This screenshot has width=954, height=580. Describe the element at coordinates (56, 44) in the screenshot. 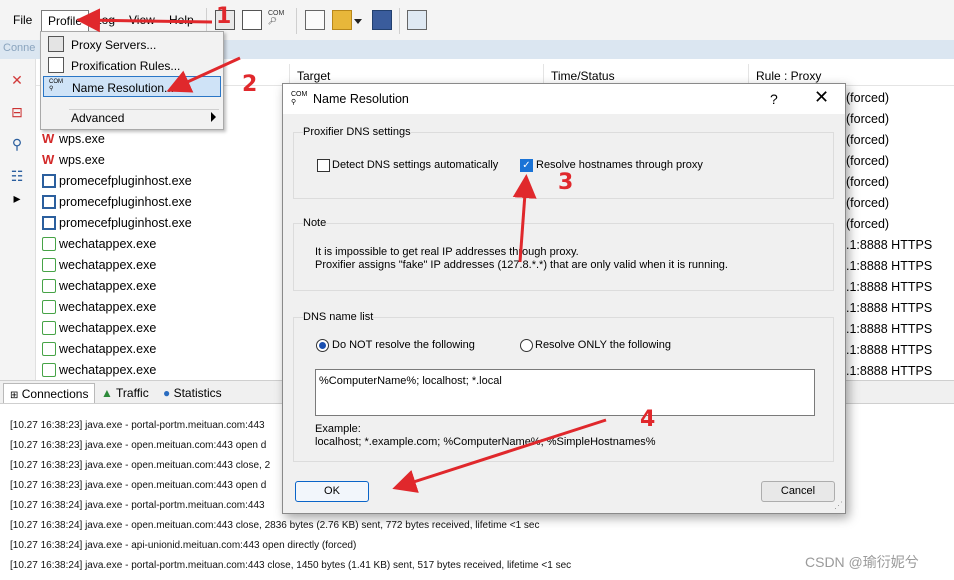

I see `server-icon` at that location.